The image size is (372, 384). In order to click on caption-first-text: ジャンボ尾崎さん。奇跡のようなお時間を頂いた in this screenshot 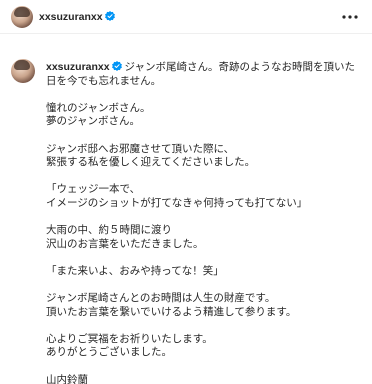, I will do `click(240, 67)`.